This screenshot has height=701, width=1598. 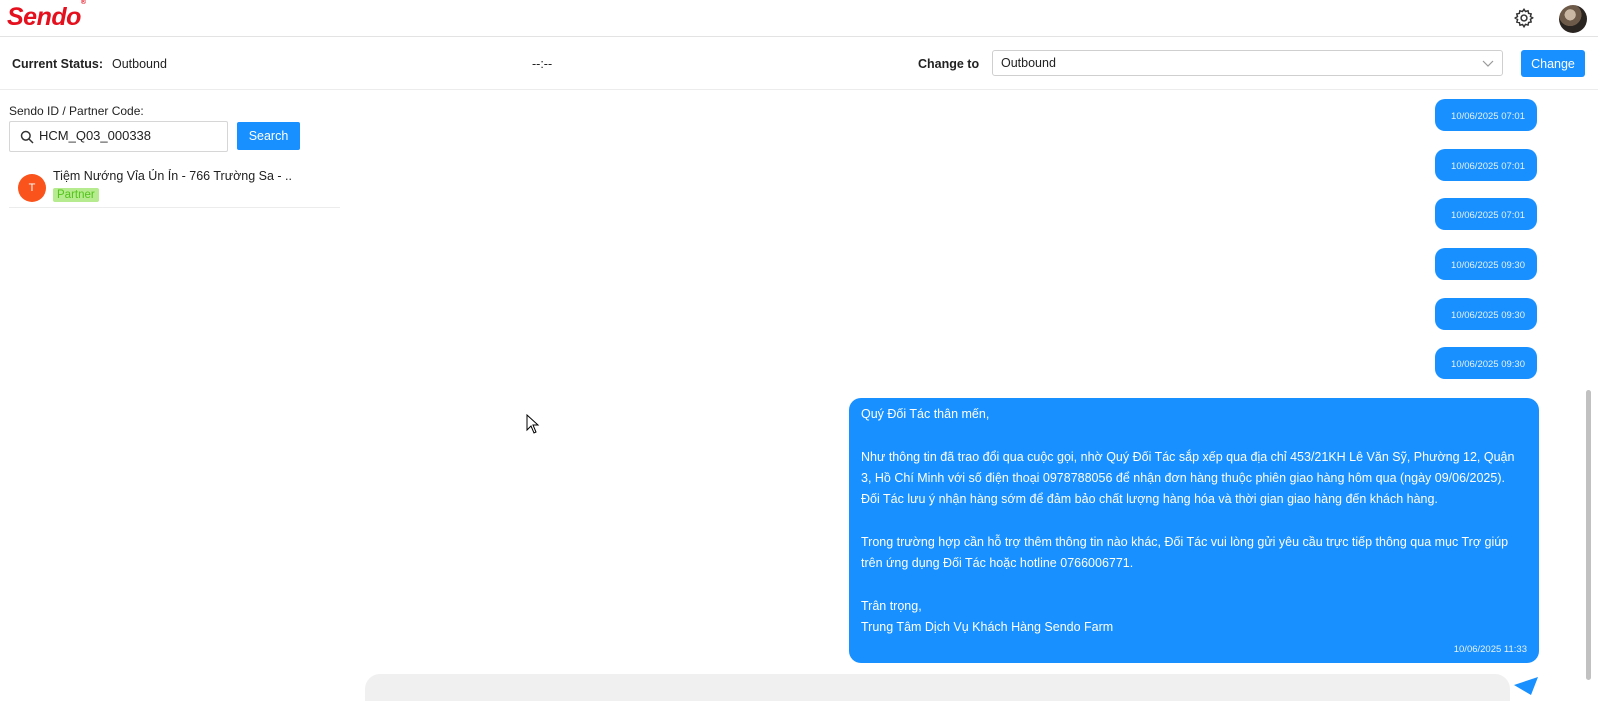 I want to click on status-select-value: Outbound, so click(x=1028, y=63).